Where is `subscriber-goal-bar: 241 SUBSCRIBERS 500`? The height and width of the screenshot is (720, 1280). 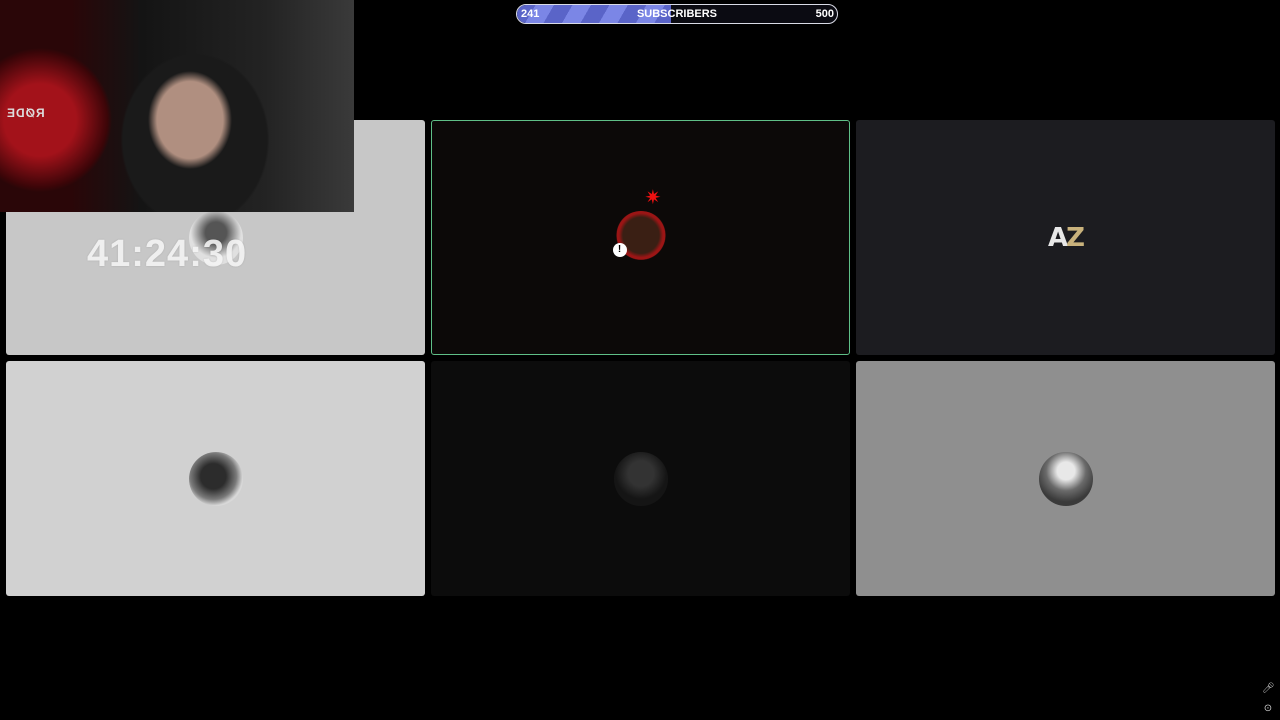 subscriber-goal-bar: 241 SUBSCRIBERS 500 is located at coordinates (677, 14).